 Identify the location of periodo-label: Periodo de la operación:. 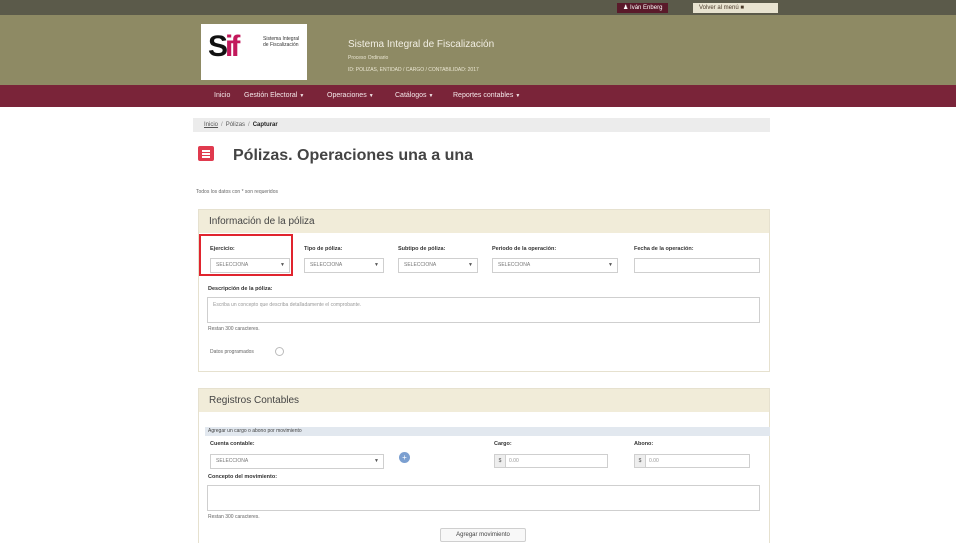
(524, 249).